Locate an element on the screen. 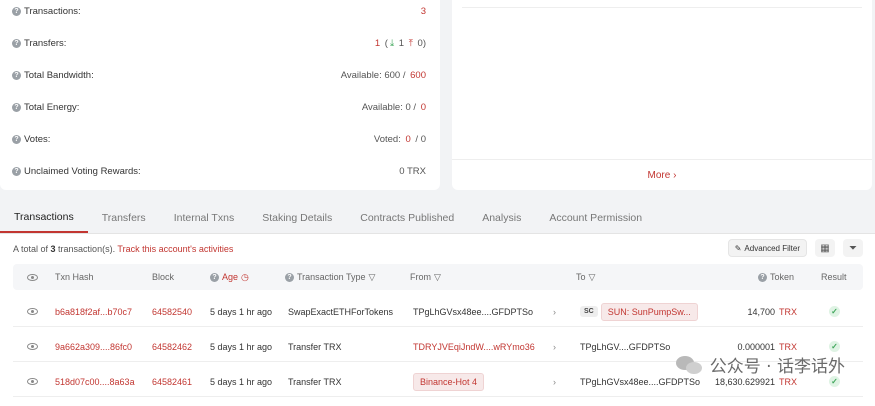  track-activities-link: Track this account's activities is located at coordinates (175, 249).